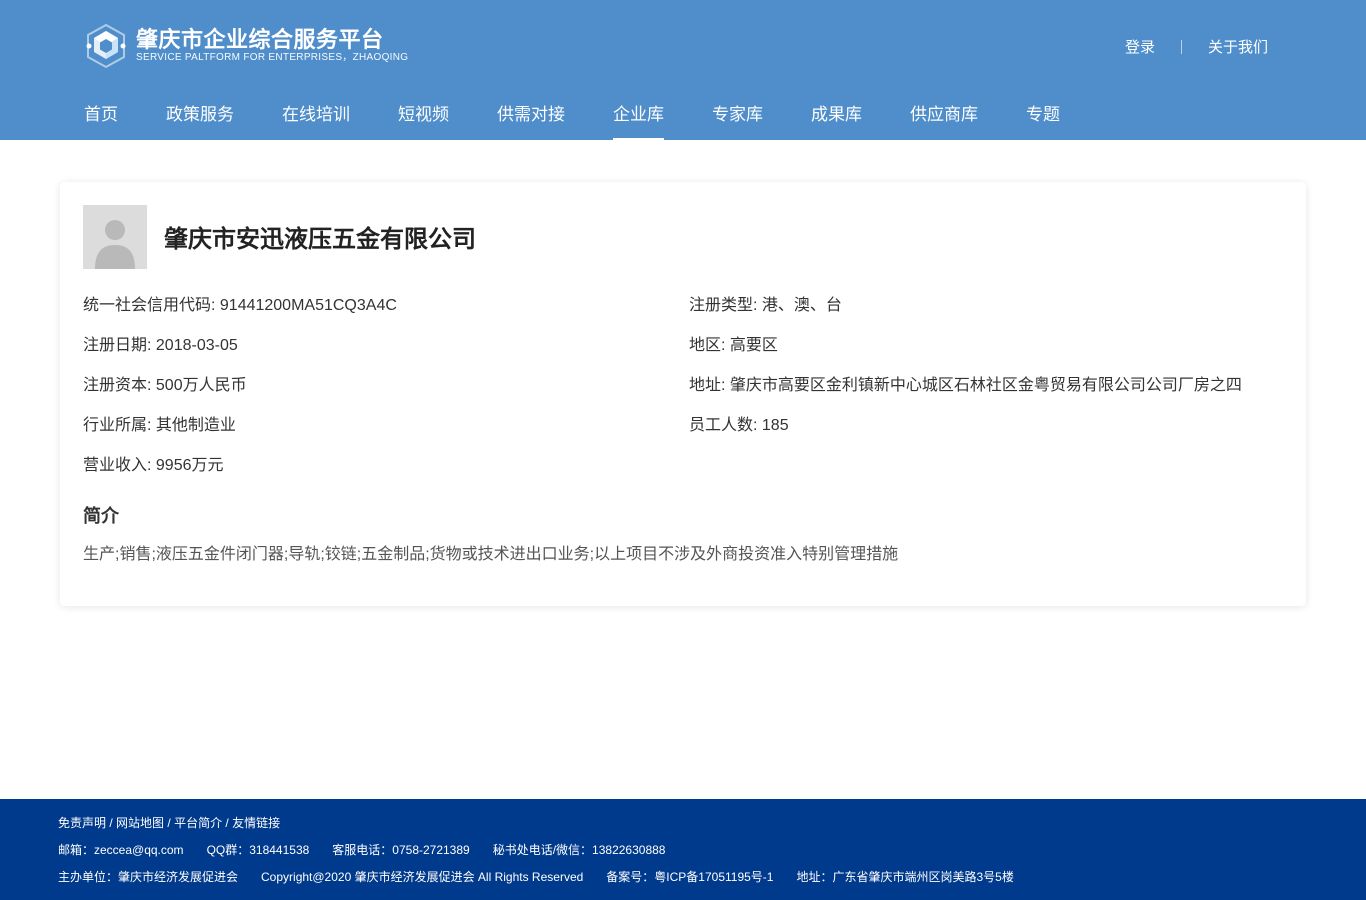 This screenshot has width=1366, height=900. What do you see at coordinates (148, 877) in the screenshot?
I see `footer-sponsor: 主办单位：肇庆市经济发展促进会` at bounding box center [148, 877].